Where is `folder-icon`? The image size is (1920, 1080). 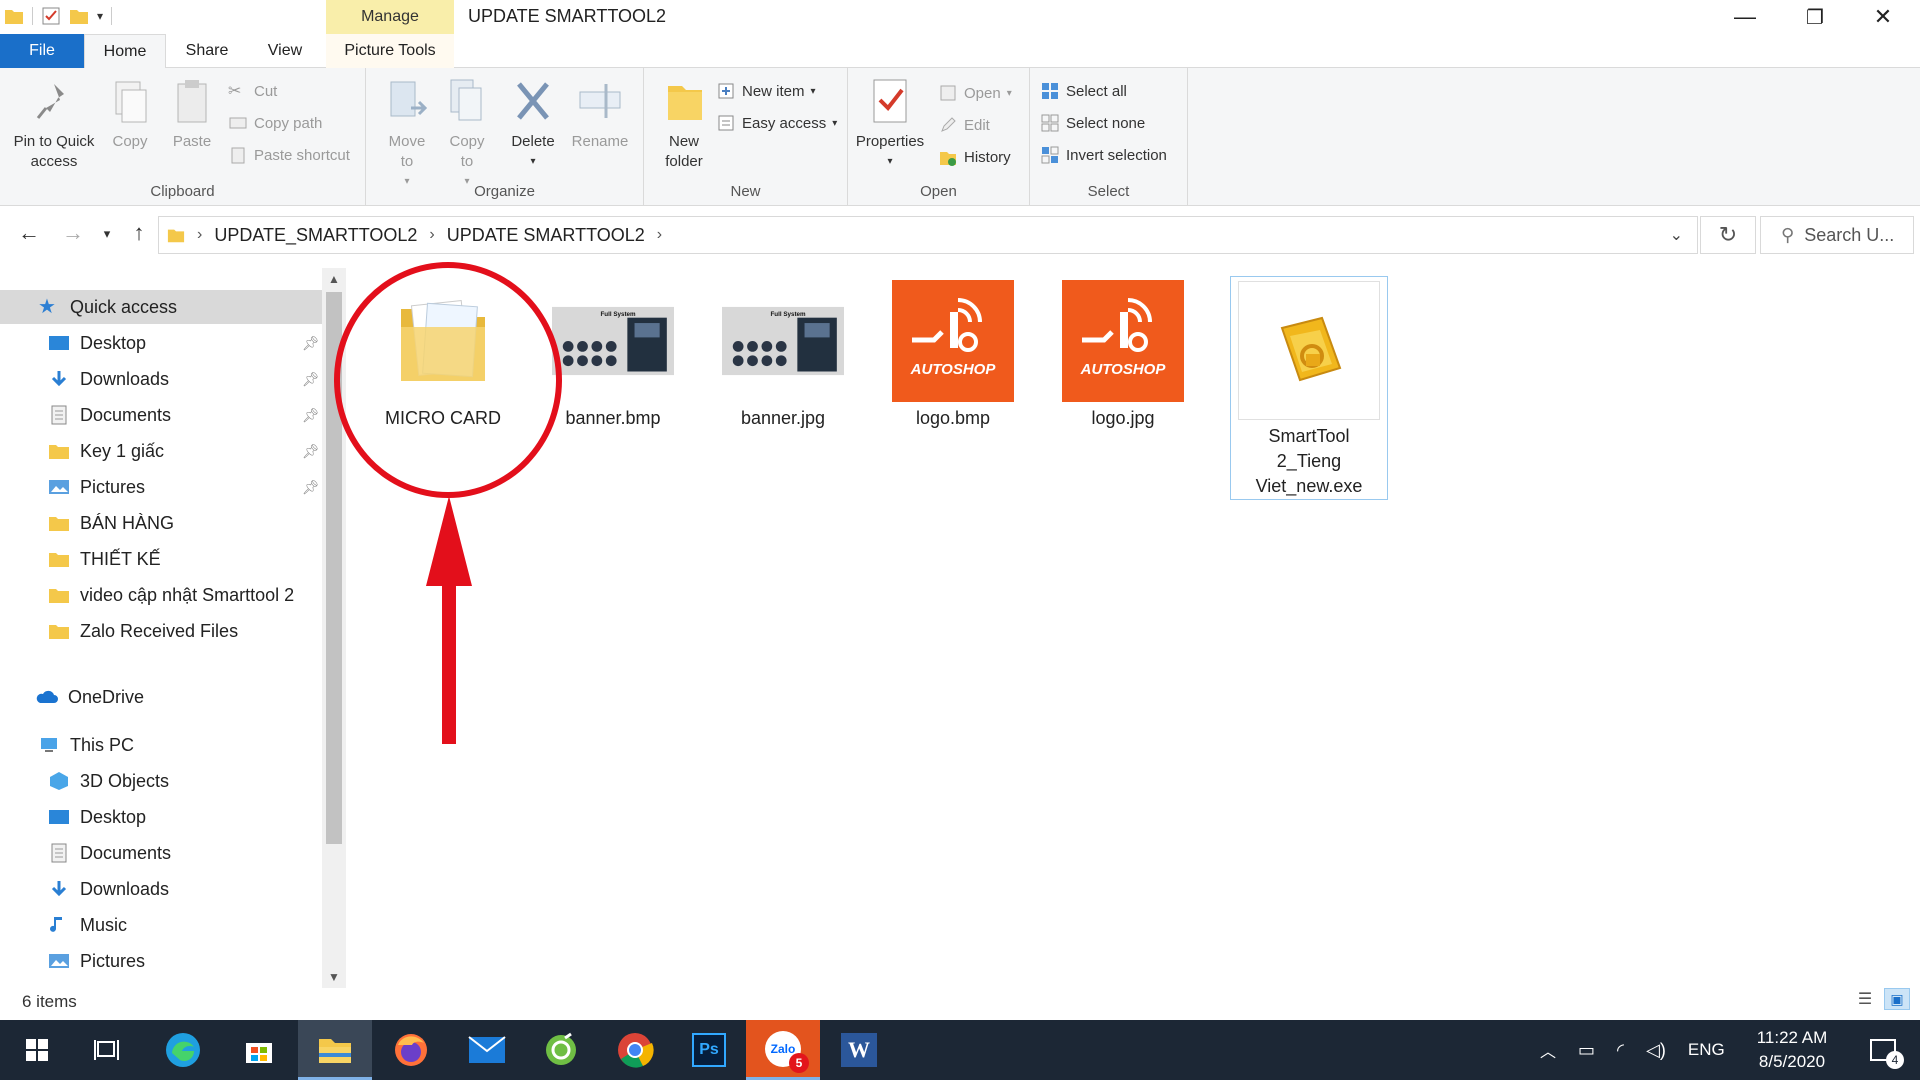 folder-icon is located at coordinates (14, 16).